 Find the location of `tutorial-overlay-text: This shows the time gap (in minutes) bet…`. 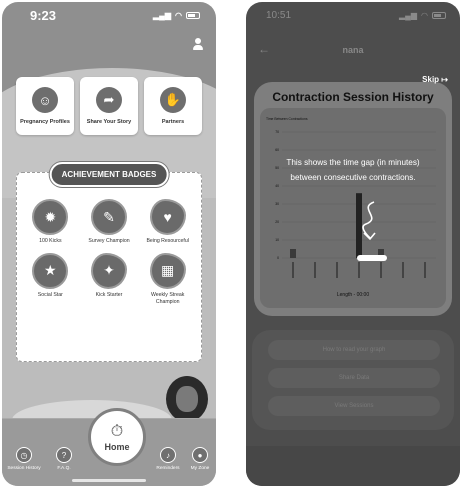

tutorial-overlay-text: This shows the time gap (in minutes) bet… is located at coordinates (353, 171).